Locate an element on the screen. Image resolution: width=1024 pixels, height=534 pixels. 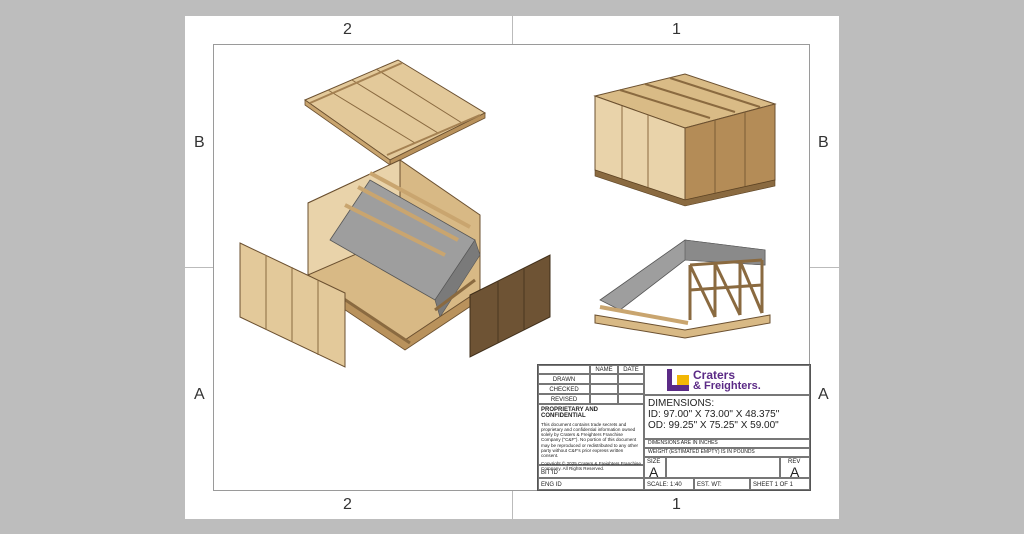
tb-row-checked: CHECKED is located at coordinates (564, 389).